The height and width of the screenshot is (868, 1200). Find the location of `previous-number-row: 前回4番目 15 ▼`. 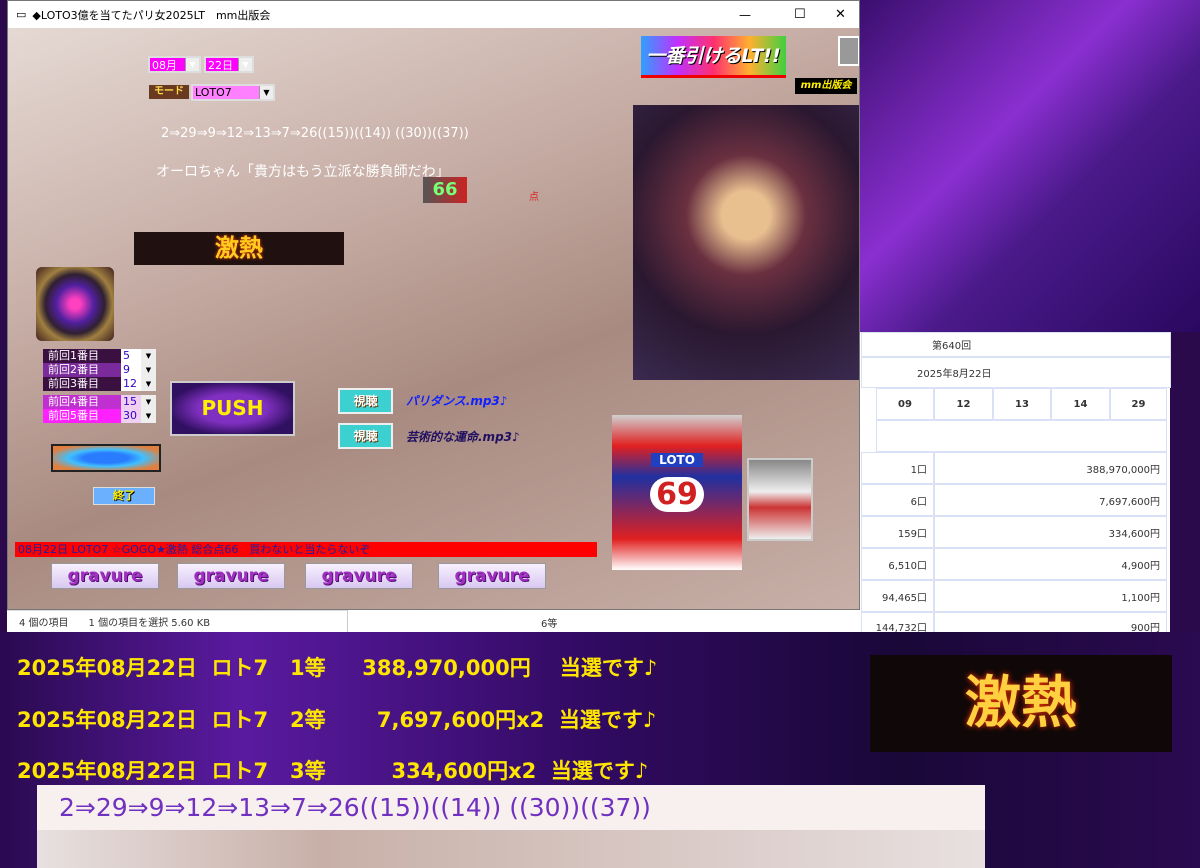

previous-number-row: 前回4番目 15 ▼ is located at coordinates (99, 402).